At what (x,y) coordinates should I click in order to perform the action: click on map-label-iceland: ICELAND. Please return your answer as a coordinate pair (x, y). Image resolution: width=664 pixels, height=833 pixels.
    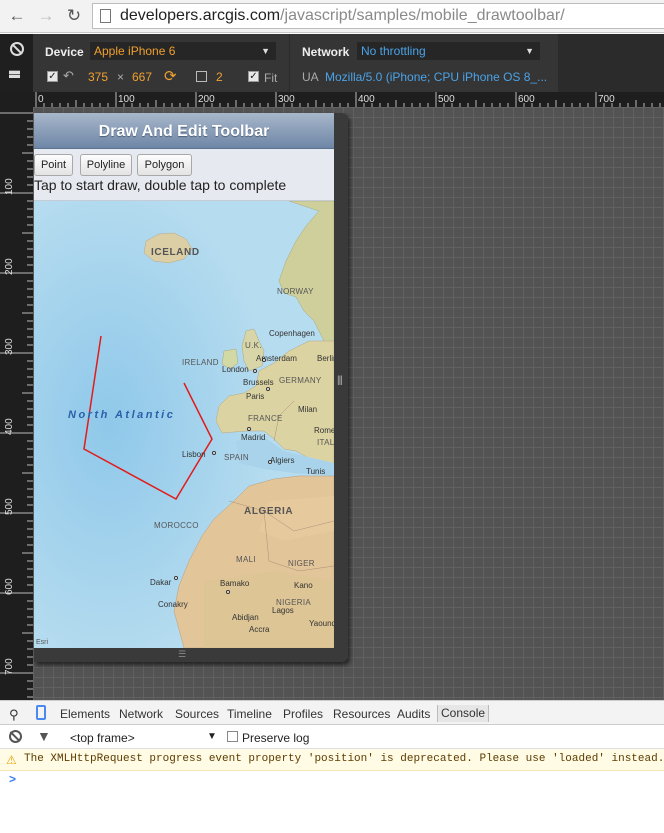
    Looking at the image, I should click on (175, 252).